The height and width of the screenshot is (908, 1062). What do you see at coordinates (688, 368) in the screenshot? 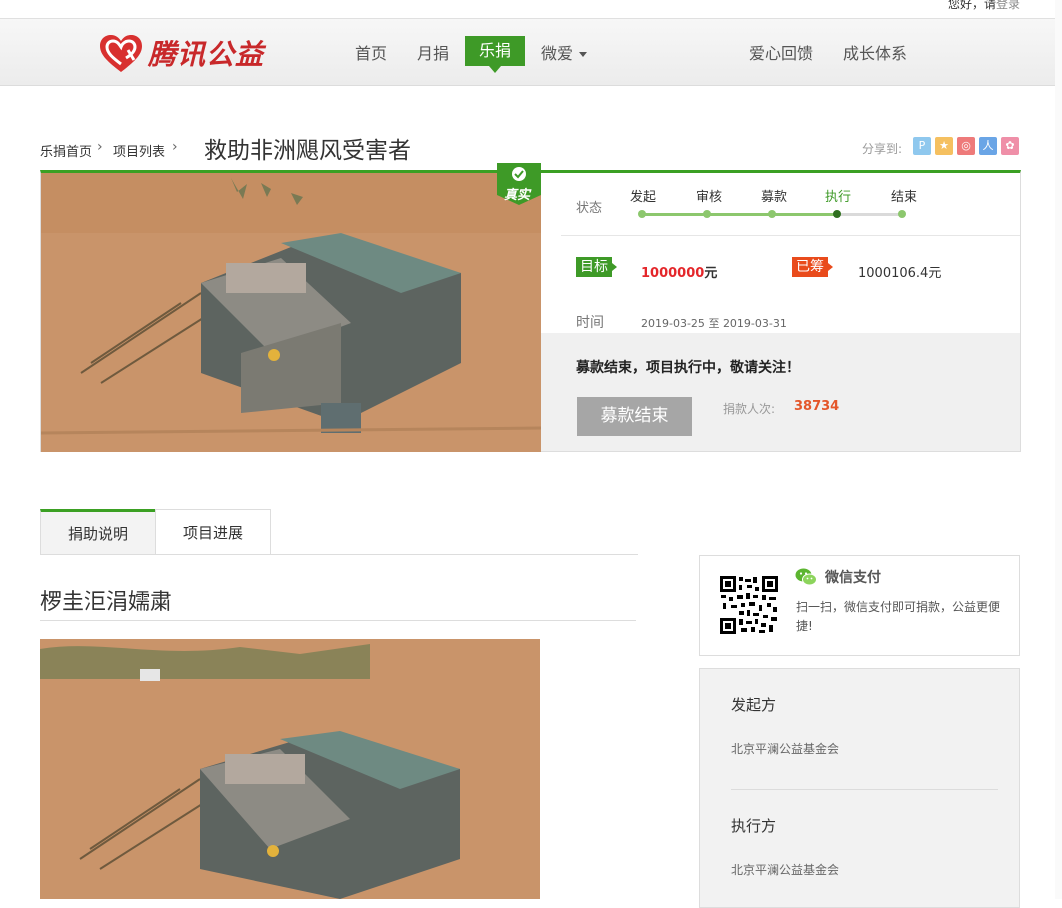
I see `status-notice: 募款结束，项目执行中，敬请关注！` at bounding box center [688, 368].